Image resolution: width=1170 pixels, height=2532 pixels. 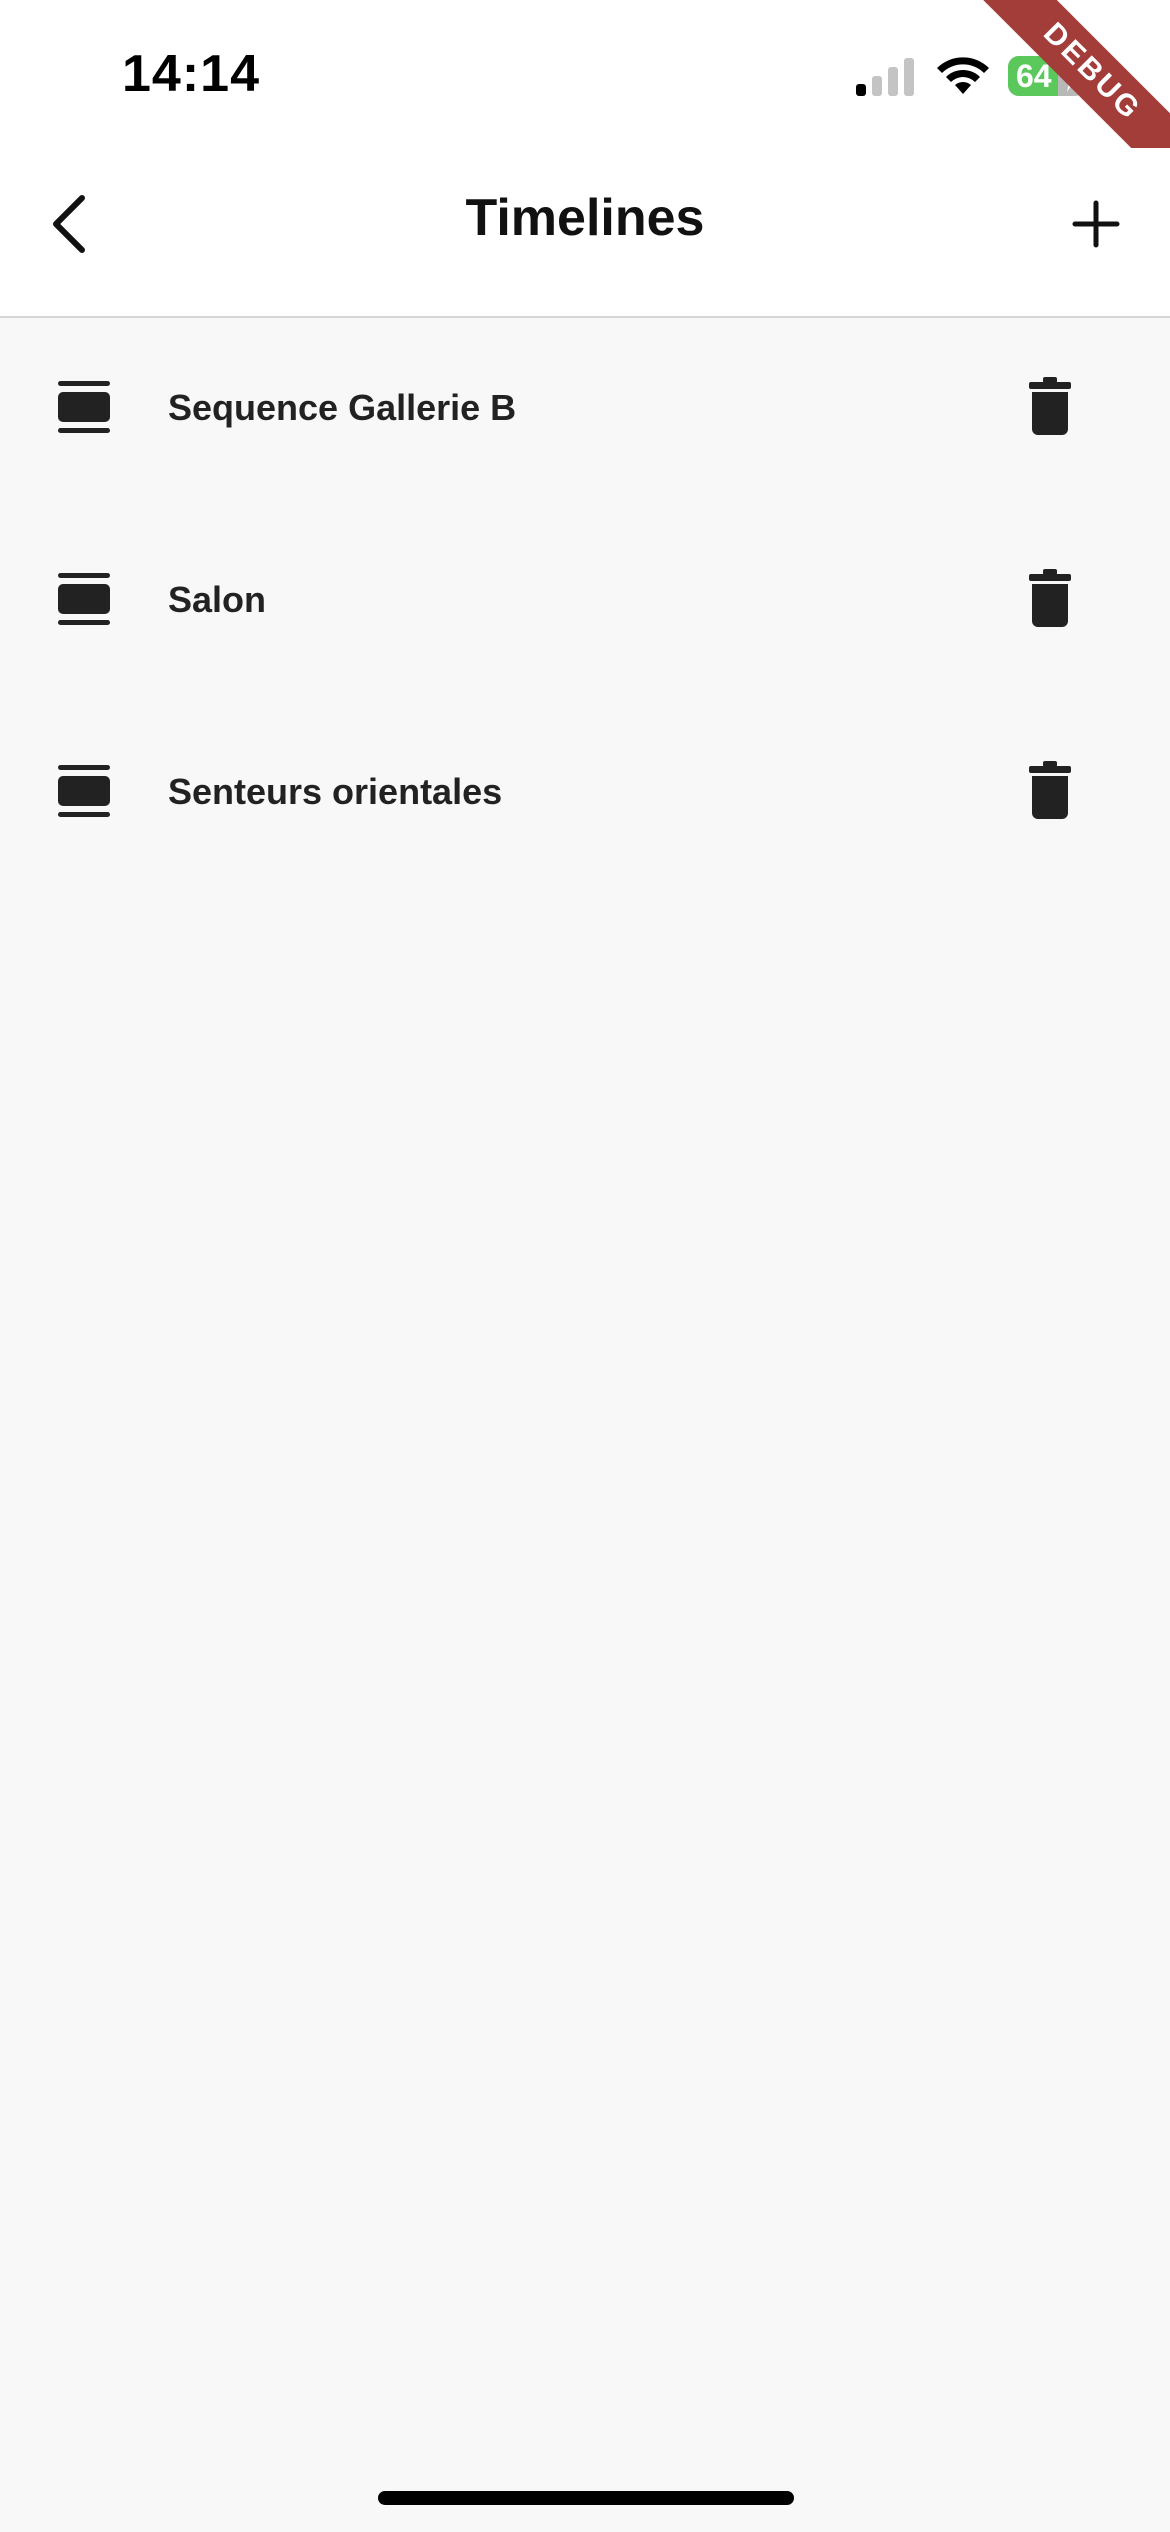 I want to click on home-indicator, so click(x=586, y=2498).